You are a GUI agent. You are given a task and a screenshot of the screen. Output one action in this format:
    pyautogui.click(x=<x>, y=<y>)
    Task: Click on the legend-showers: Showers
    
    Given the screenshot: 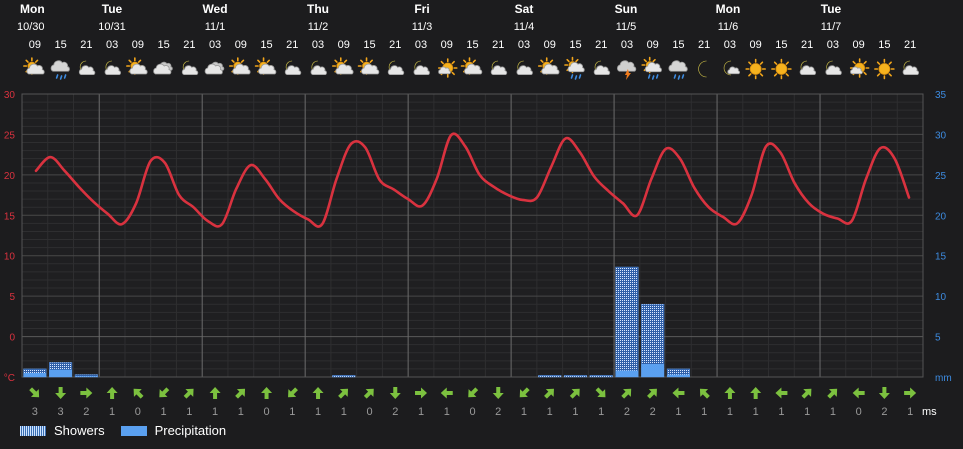 What is the action you would take?
    pyautogui.click(x=62, y=430)
    